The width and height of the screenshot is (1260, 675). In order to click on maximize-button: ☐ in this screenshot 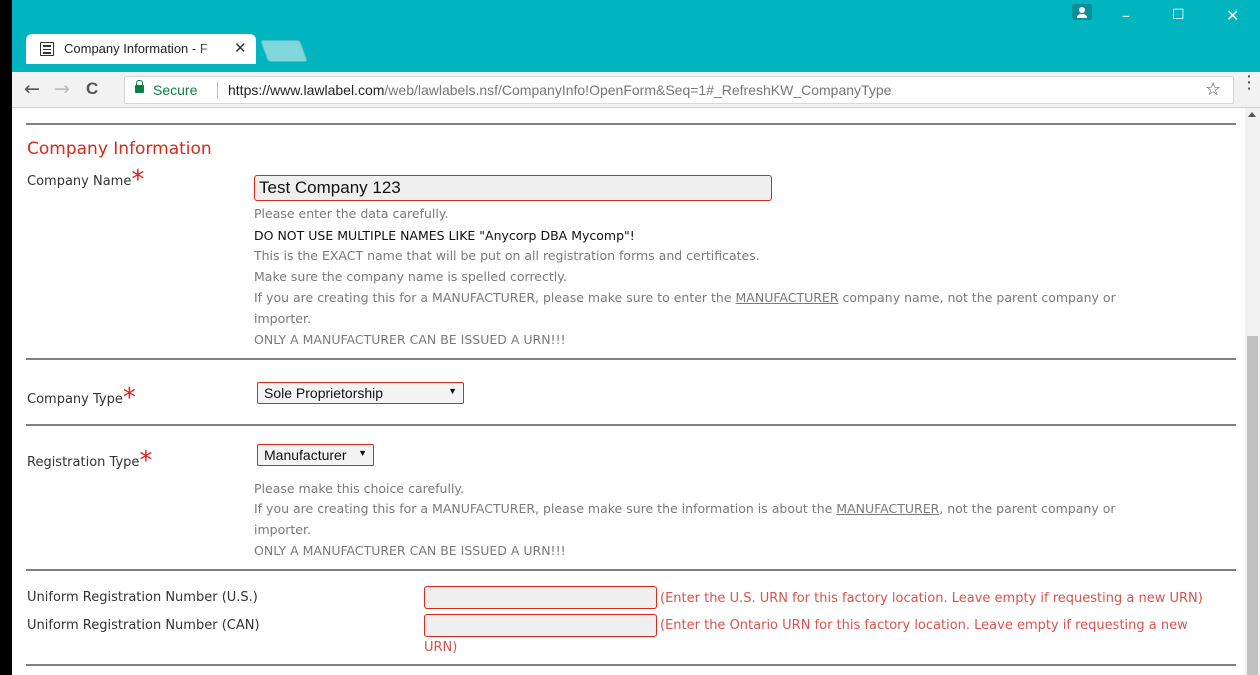, I will do `click(1178, 15)`.